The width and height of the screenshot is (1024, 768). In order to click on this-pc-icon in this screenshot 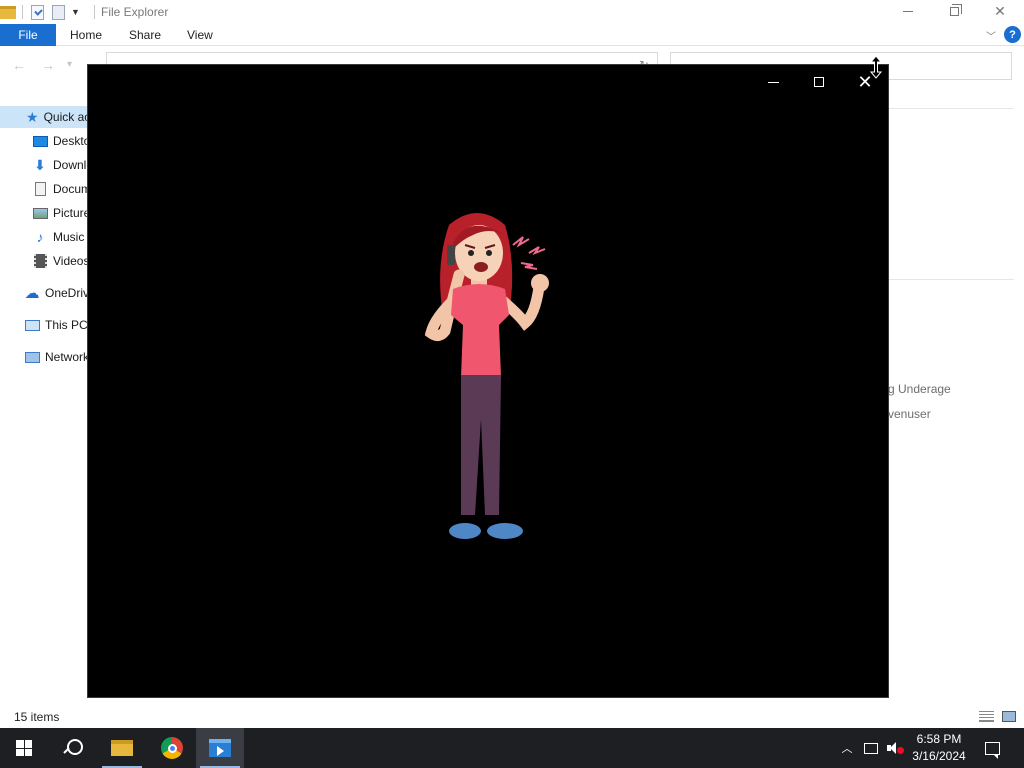, I will do `click(32, 325)`.